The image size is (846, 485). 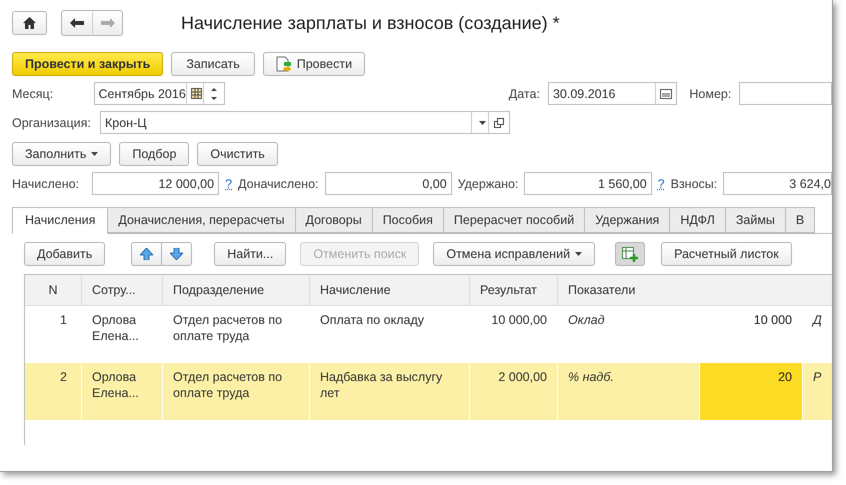 What do you see at coordinates (213, 64) in the screenshot?
I see `save-button: Записать` at bounding box center [213, 64].